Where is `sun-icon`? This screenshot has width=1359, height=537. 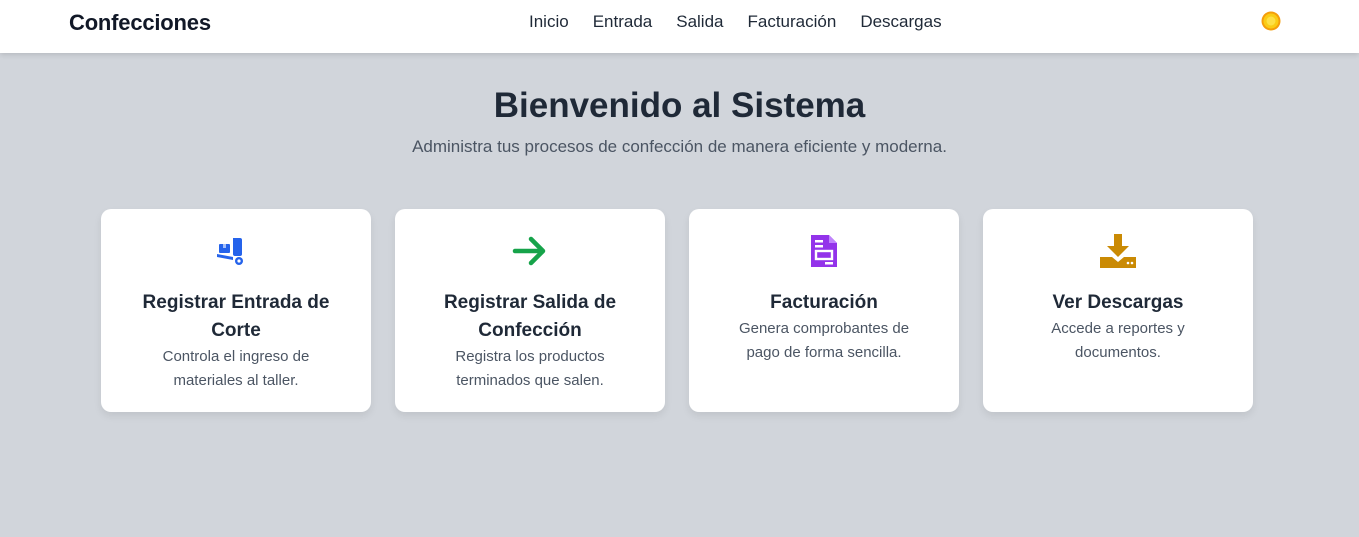
sun-icon is located at coordinates (1271, 21).